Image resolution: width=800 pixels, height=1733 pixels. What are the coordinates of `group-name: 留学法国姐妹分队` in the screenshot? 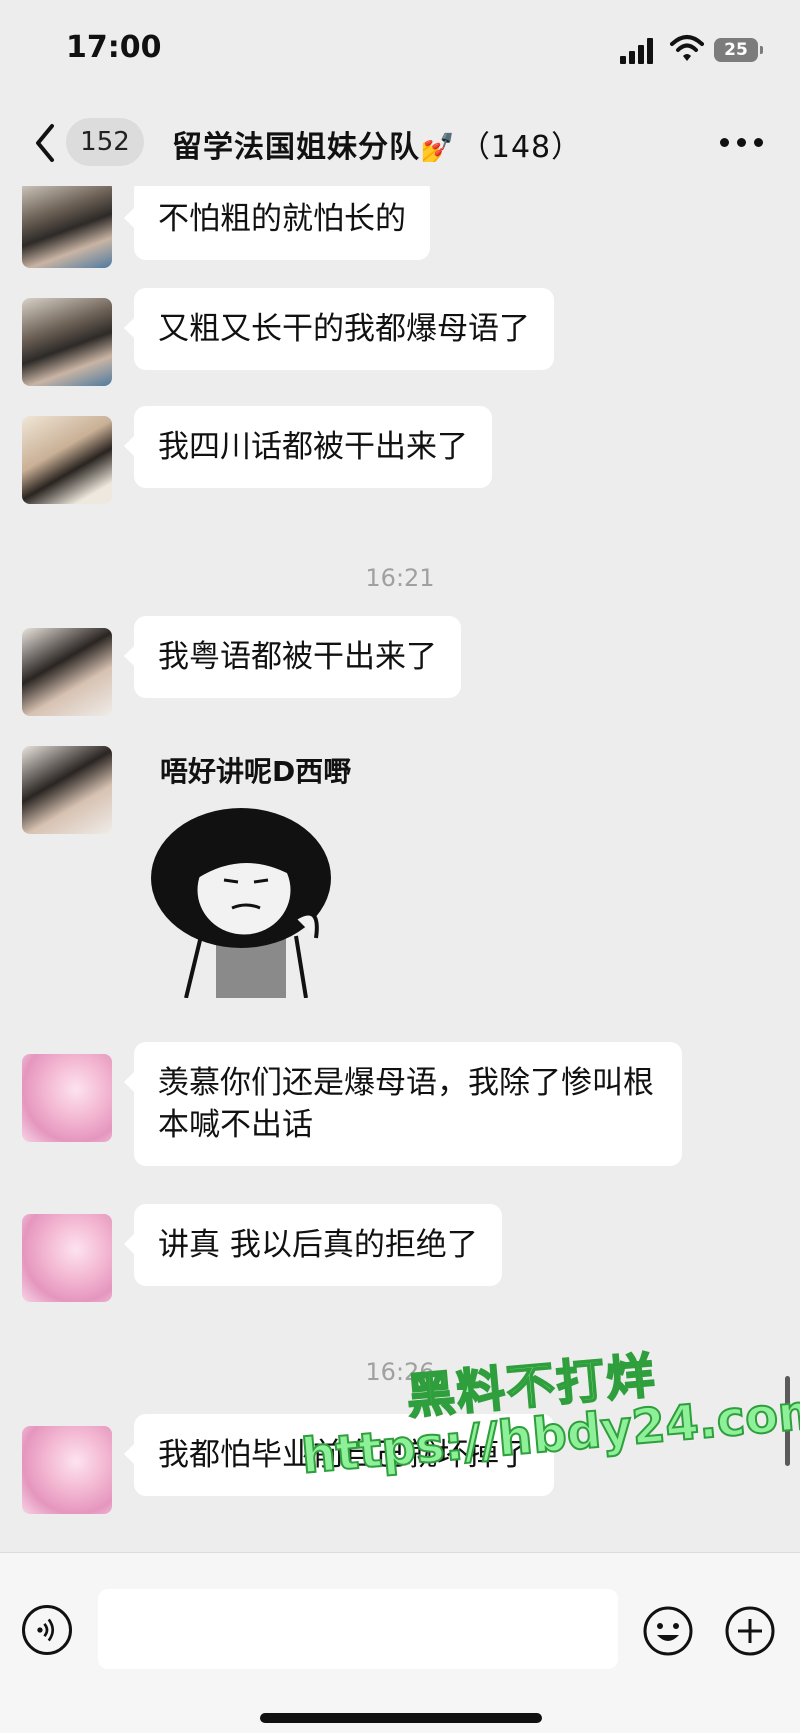 It's located at (296, 147).